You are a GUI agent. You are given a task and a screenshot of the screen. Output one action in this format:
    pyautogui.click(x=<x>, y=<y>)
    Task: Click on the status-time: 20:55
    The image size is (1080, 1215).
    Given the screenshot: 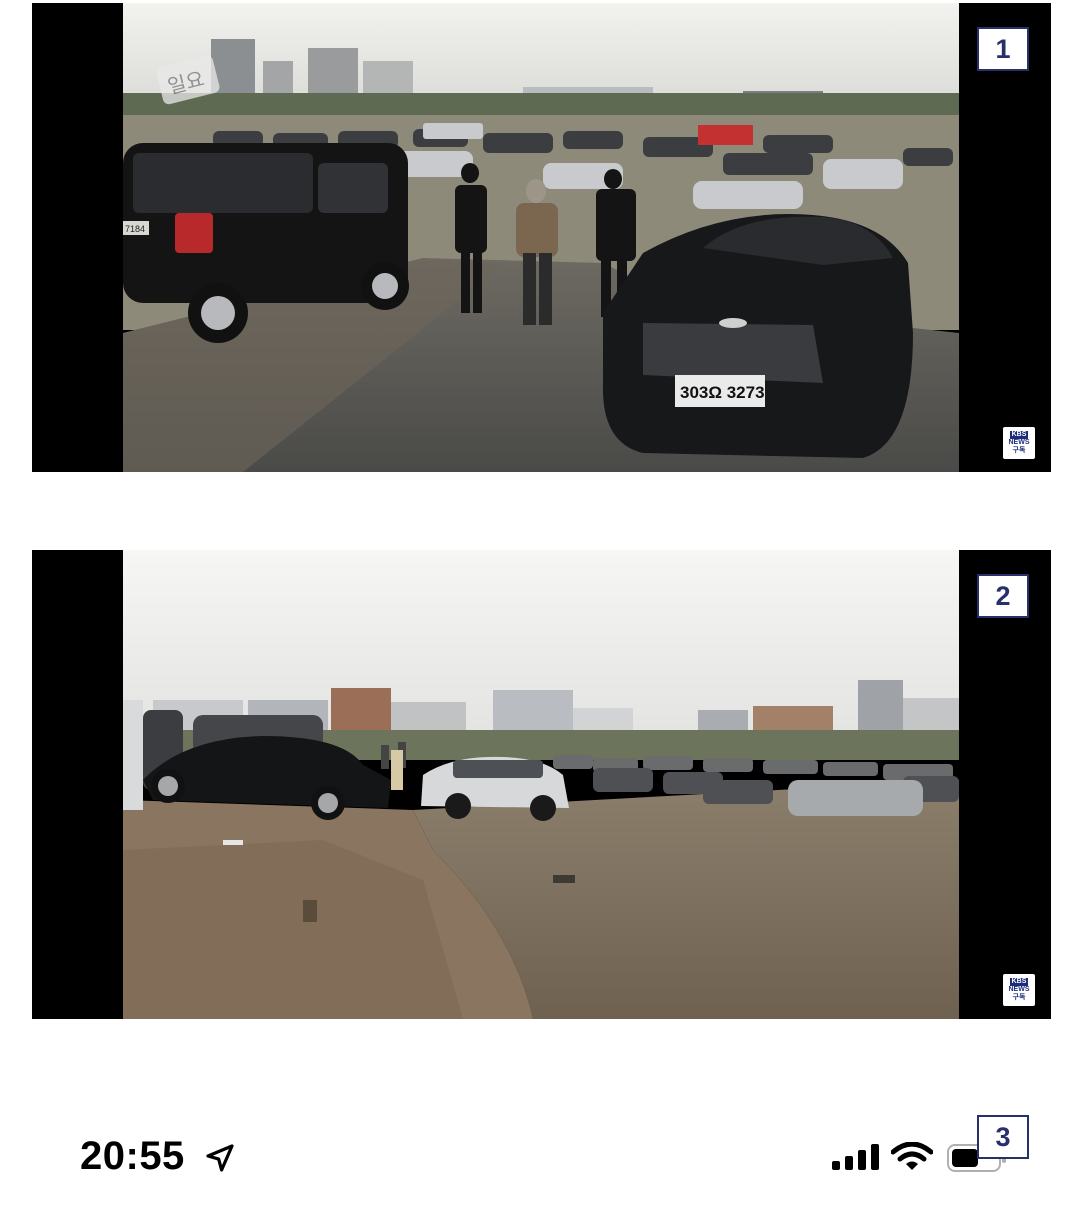 What is the action you would take?
    pyautogui.click(x=132, y=1156)
    